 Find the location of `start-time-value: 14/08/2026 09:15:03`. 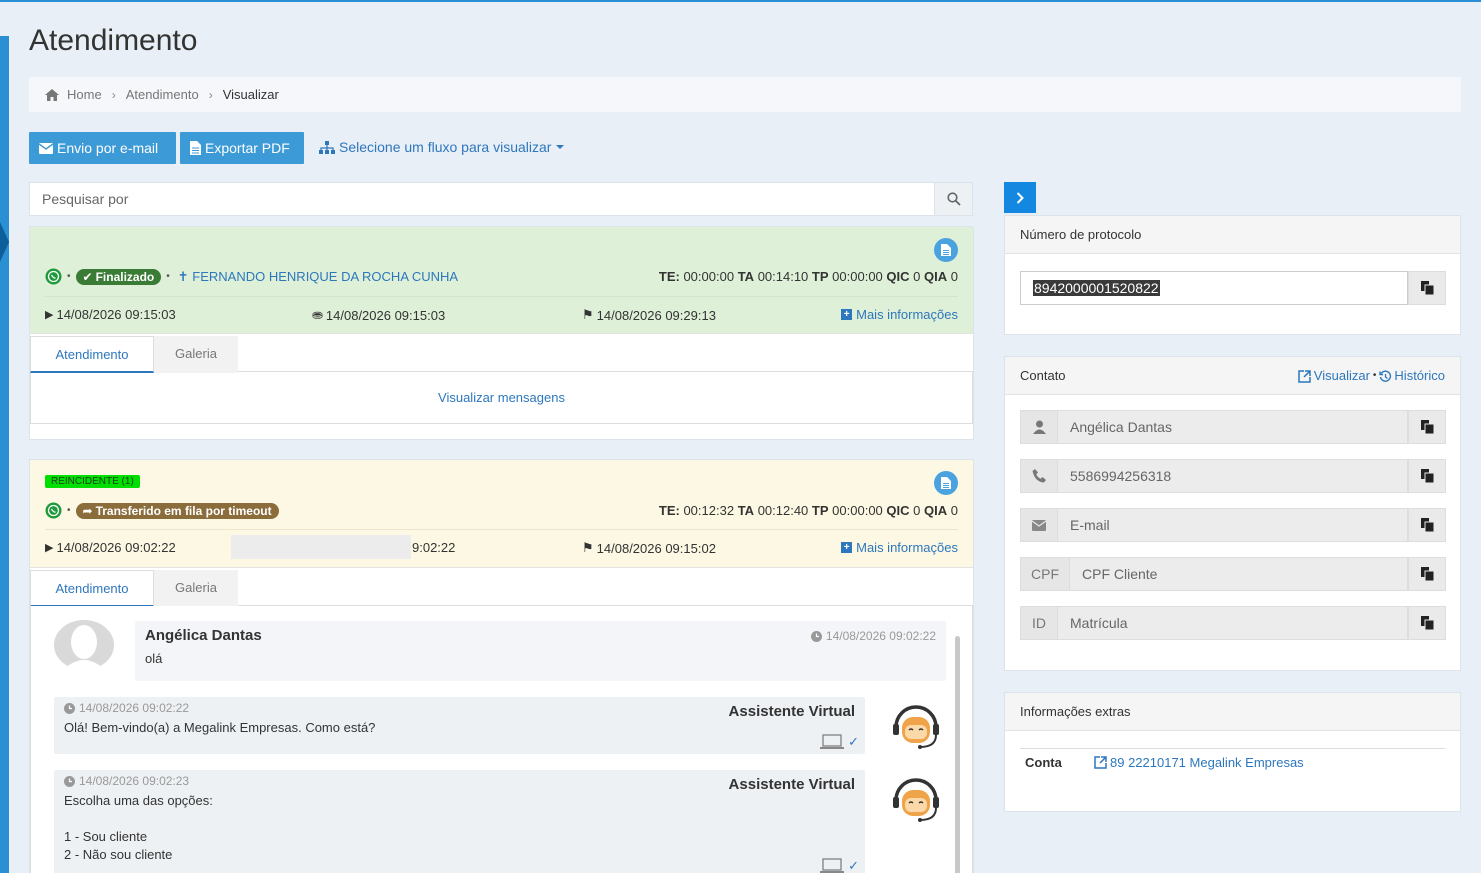

start-time-value: 14/08/2026 09:15:03 is located at coordinates (116, 314).